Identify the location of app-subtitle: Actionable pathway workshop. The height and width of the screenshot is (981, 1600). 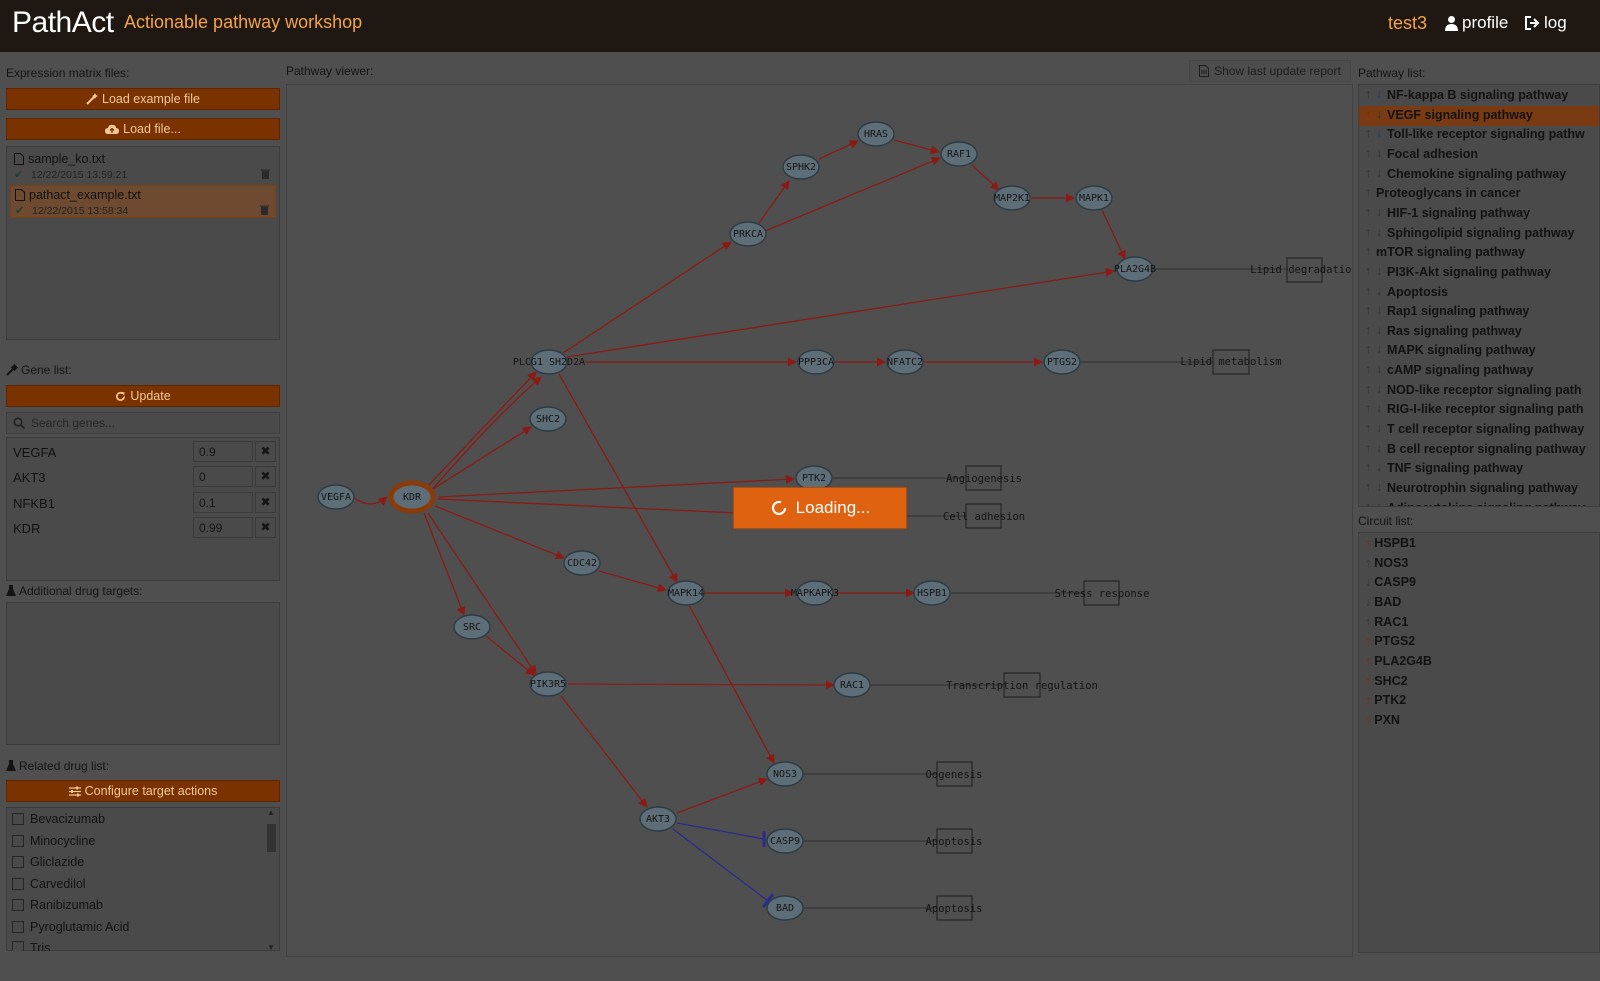
(243, 22).